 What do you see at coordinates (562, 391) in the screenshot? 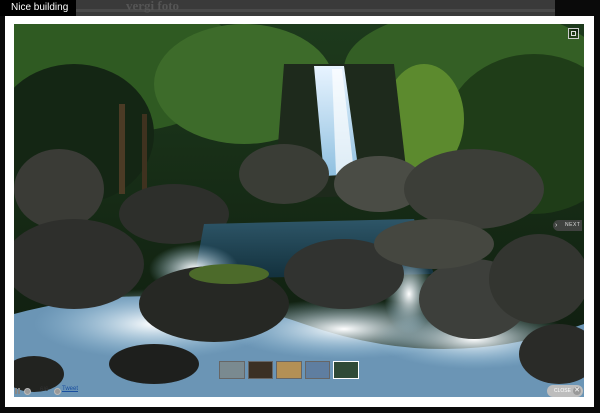
I see `close-button-label: CLOSE` at bounding box center [562, 391].